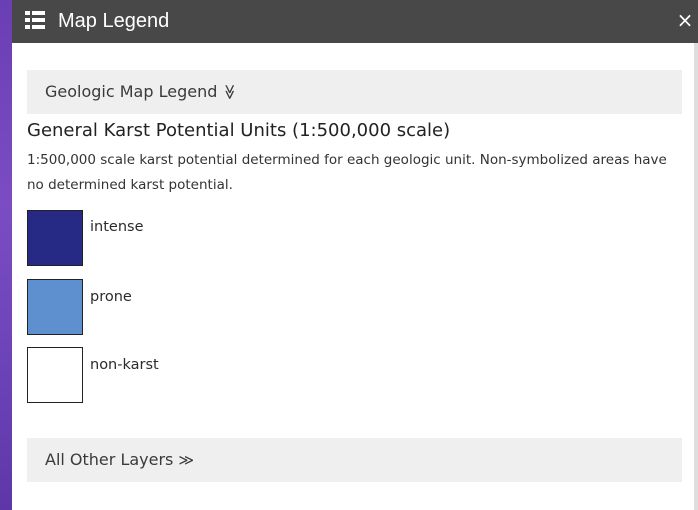  Describe the element at coordinates (55, 375) in the screenshot. I see `swatch-non-karst` at that location.